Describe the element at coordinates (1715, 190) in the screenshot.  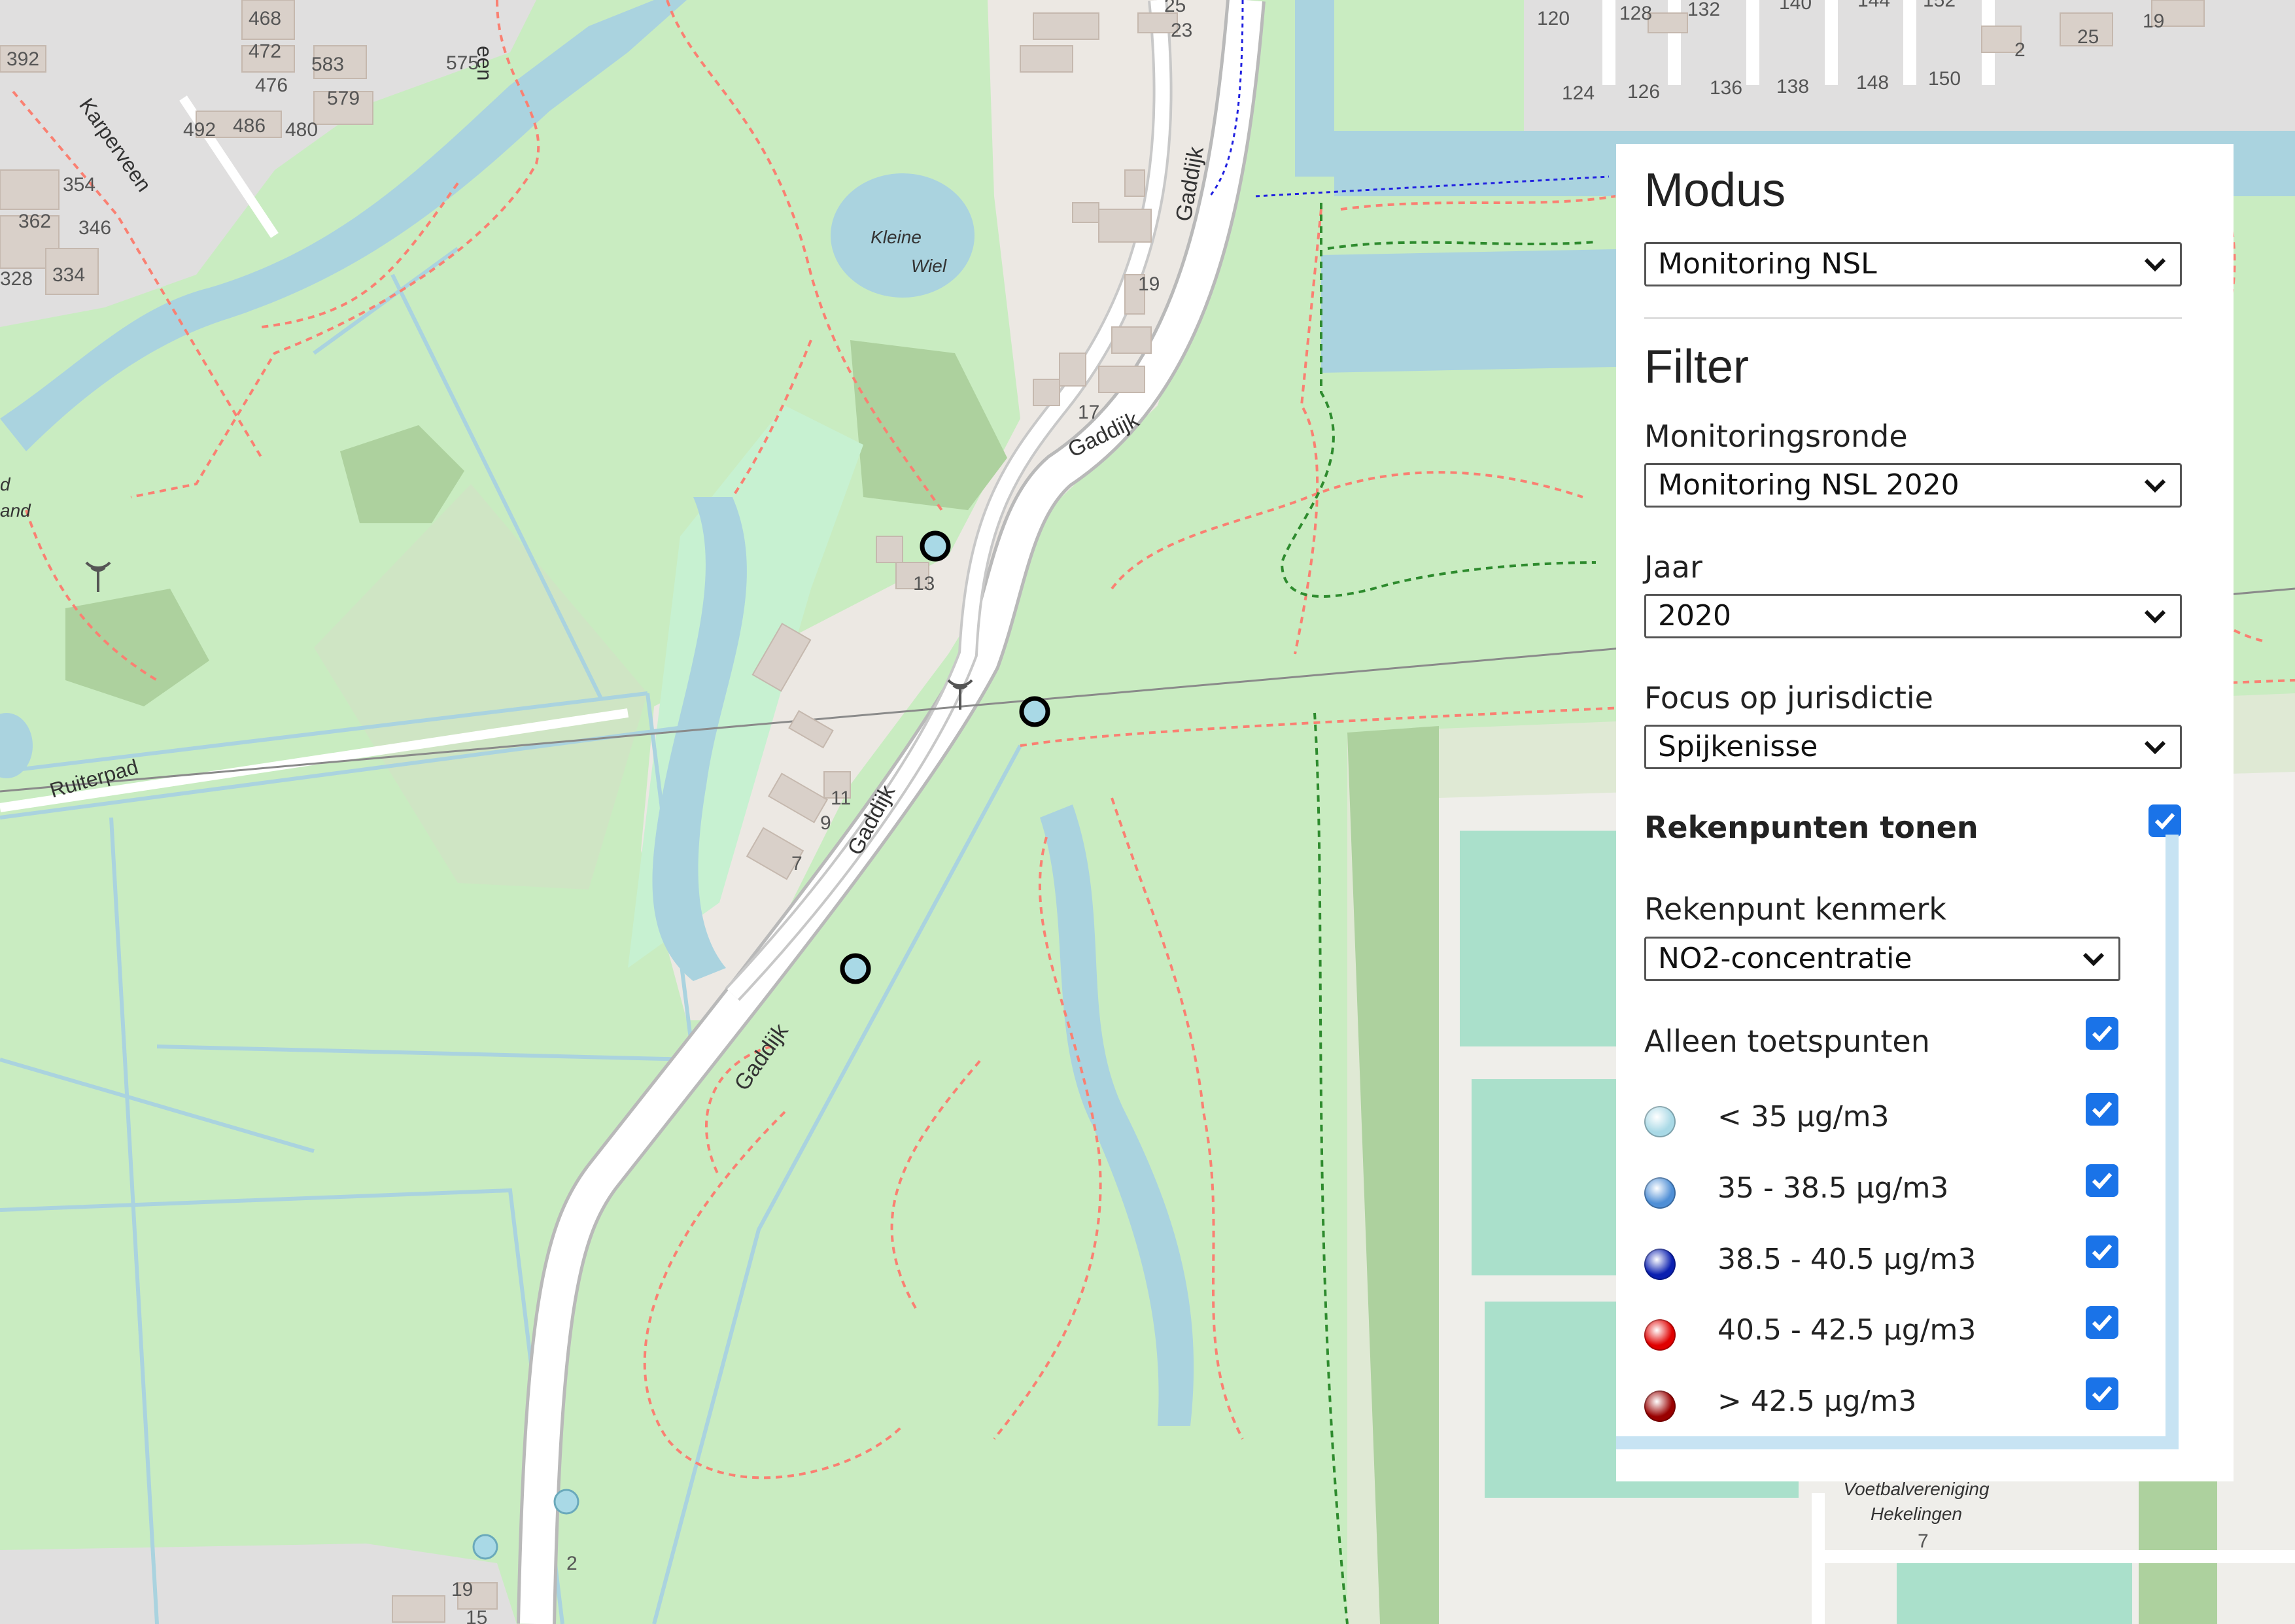
I see `modus-title: Modus` at that location.